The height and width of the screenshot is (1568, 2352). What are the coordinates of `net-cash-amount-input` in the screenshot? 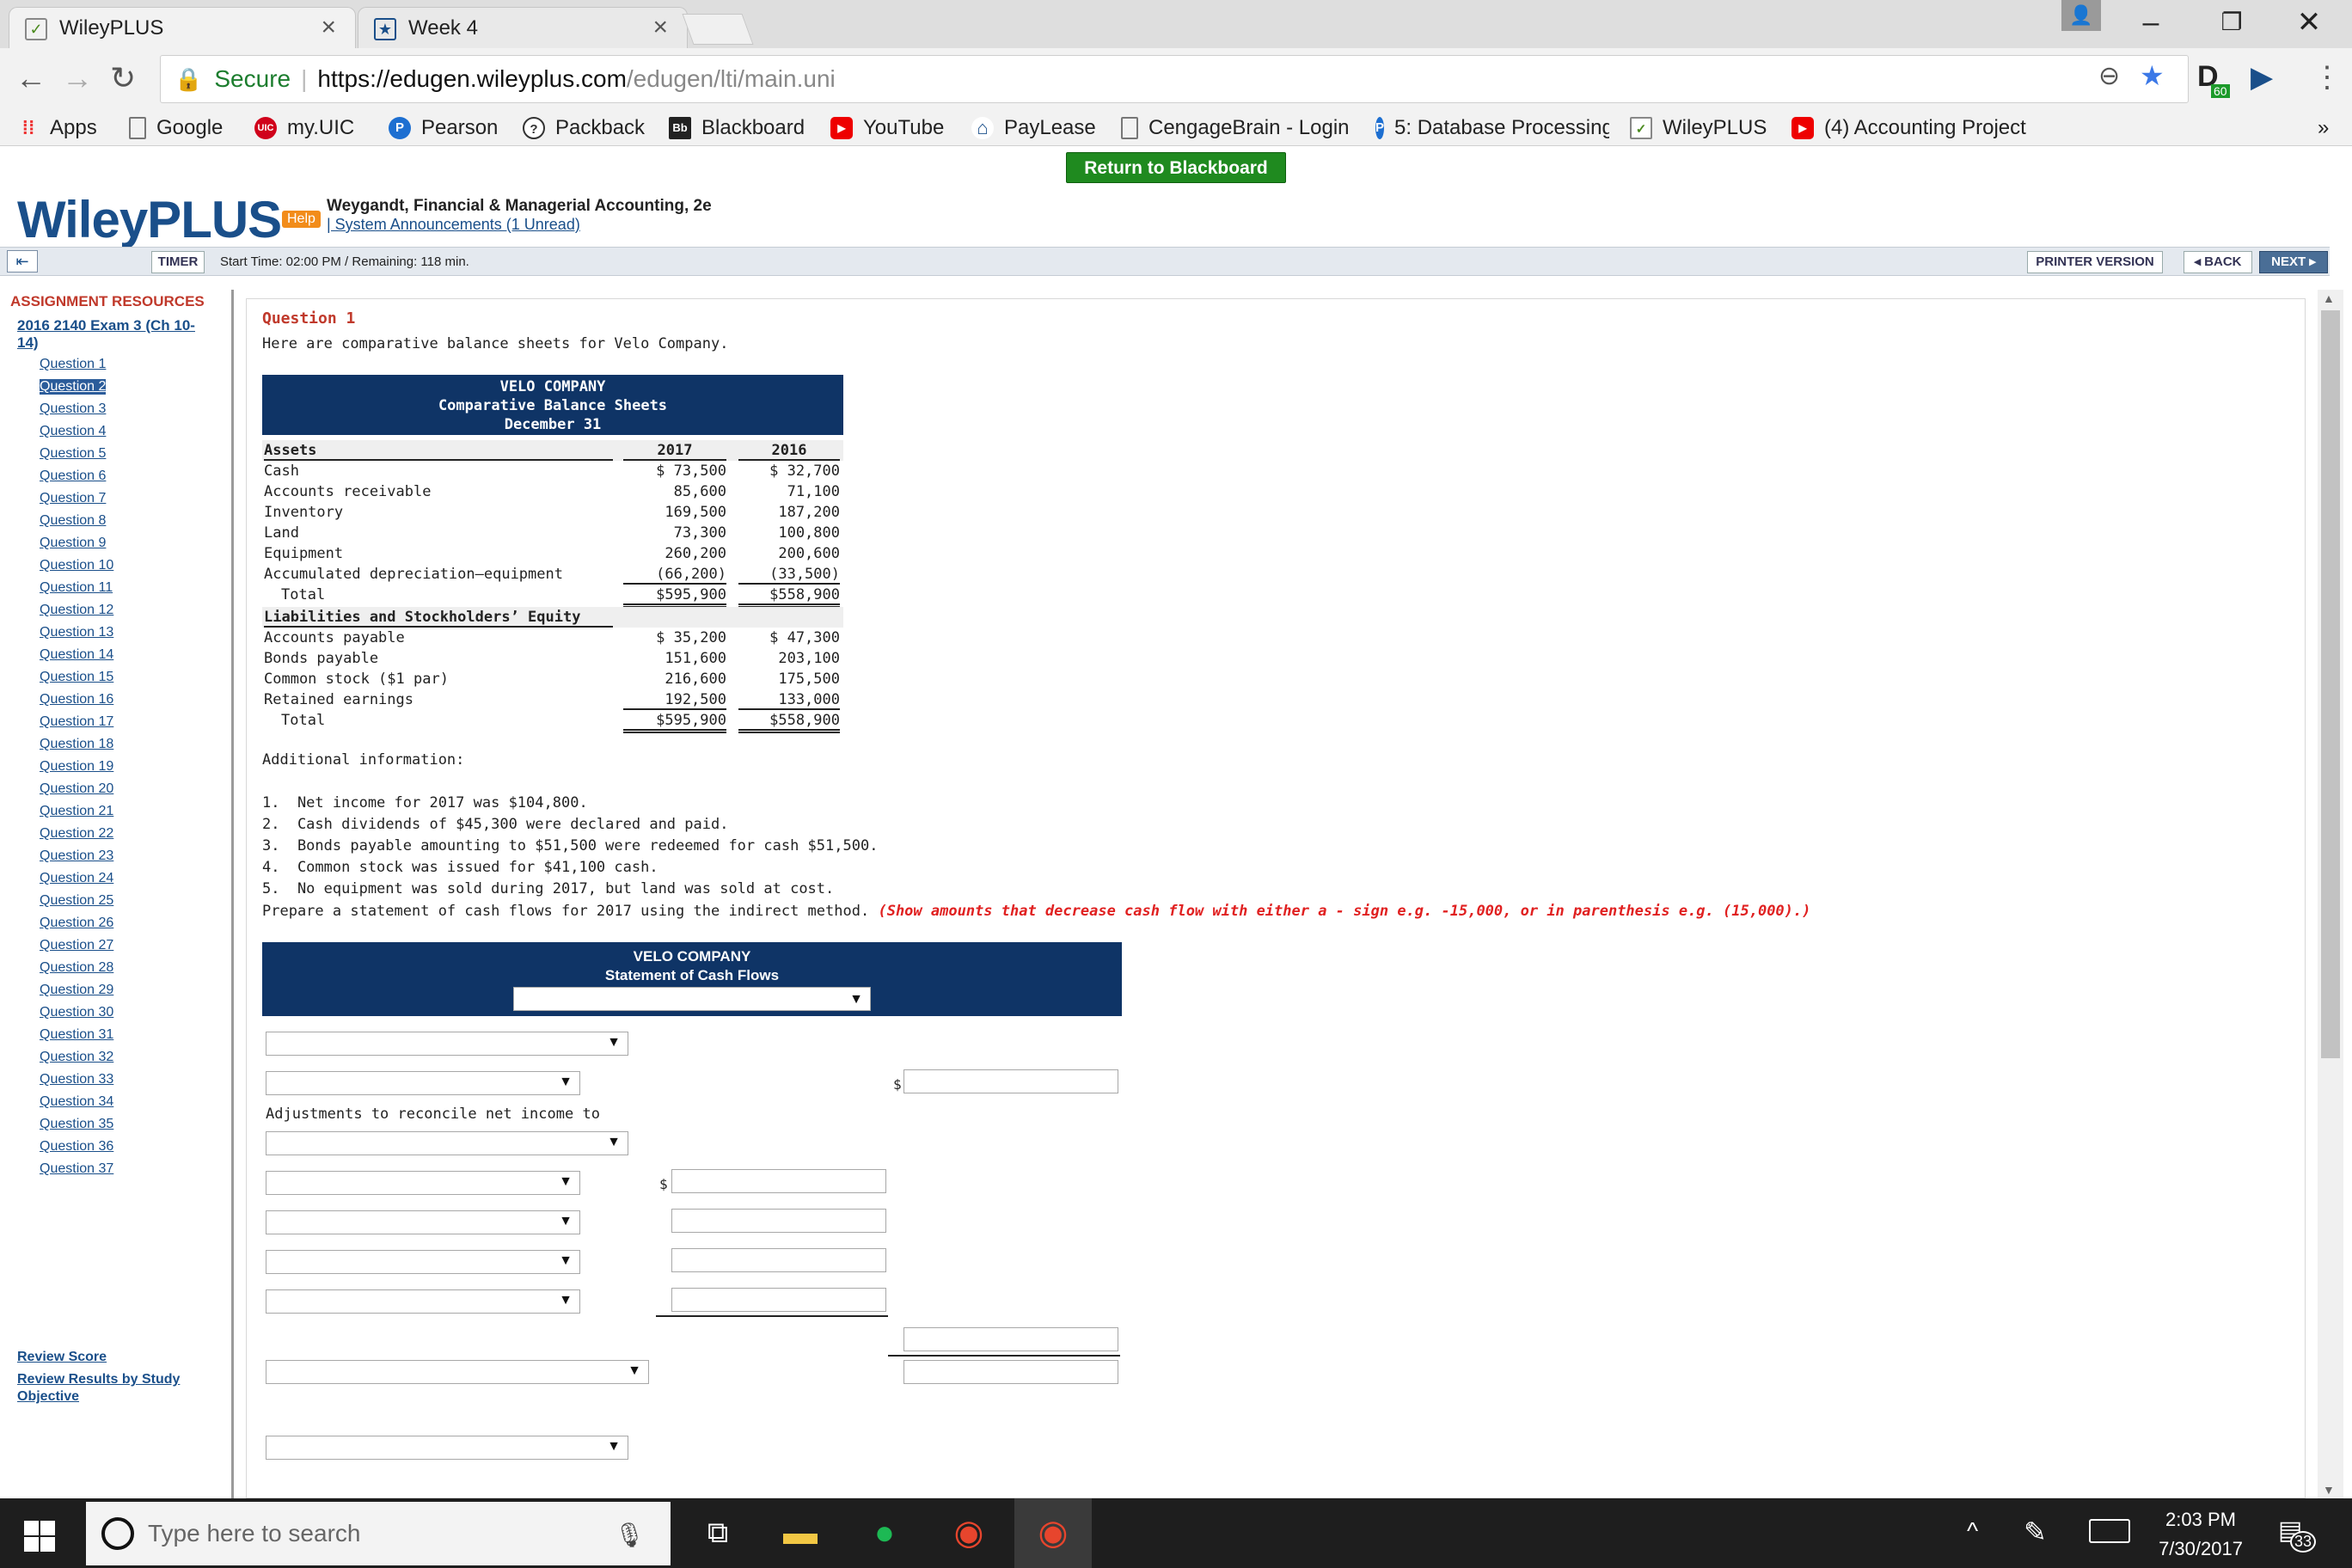 It's located at (1010, 1372).